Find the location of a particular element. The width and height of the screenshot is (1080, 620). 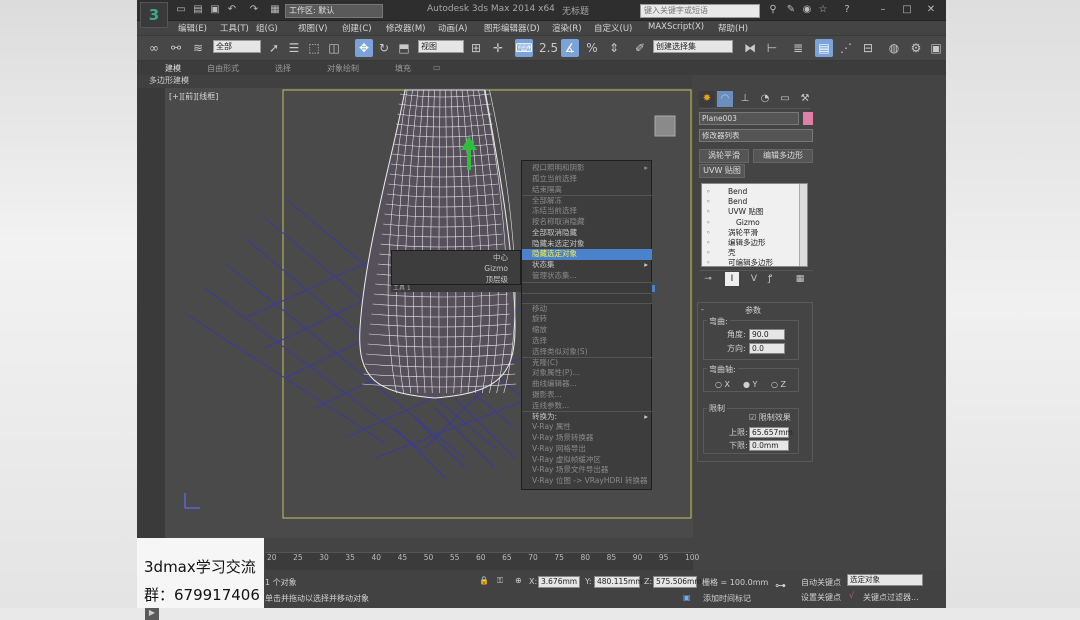

limit-effect-checkbox: ☑ 限制效果 is located at coordinates (770, 417).